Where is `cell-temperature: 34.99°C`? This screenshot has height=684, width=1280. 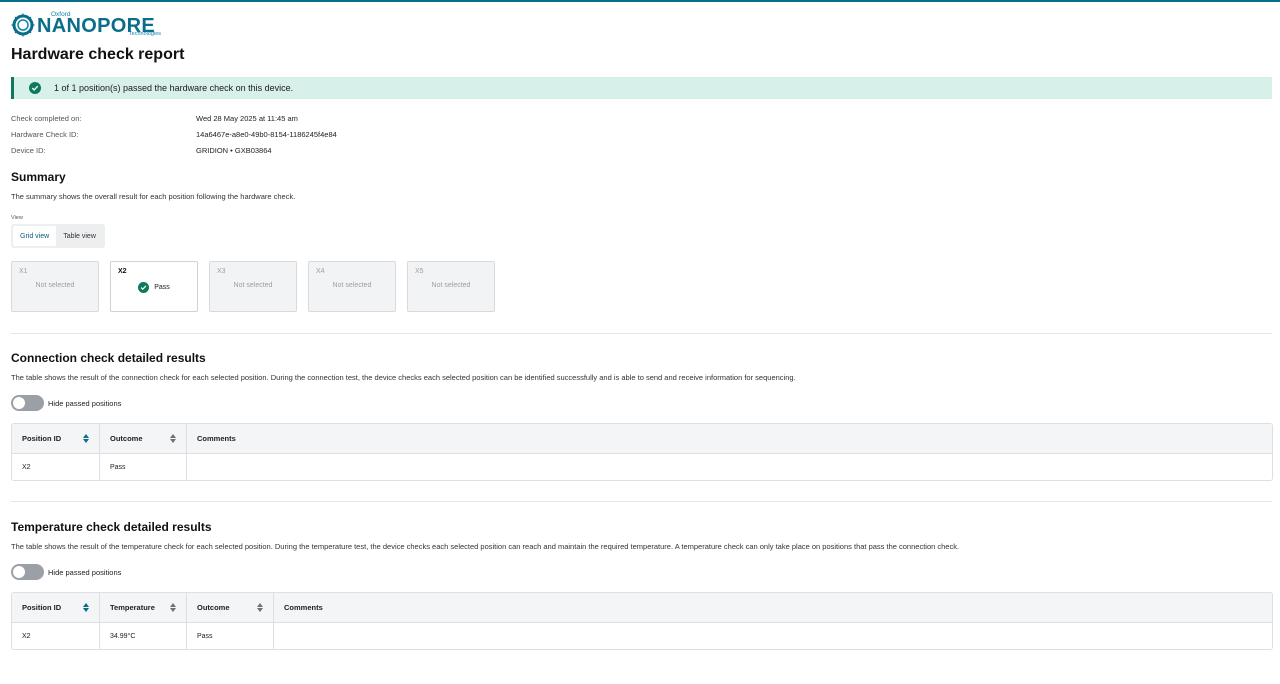 cell-temperature: 34.99°C is located at coordinates (143, 636).